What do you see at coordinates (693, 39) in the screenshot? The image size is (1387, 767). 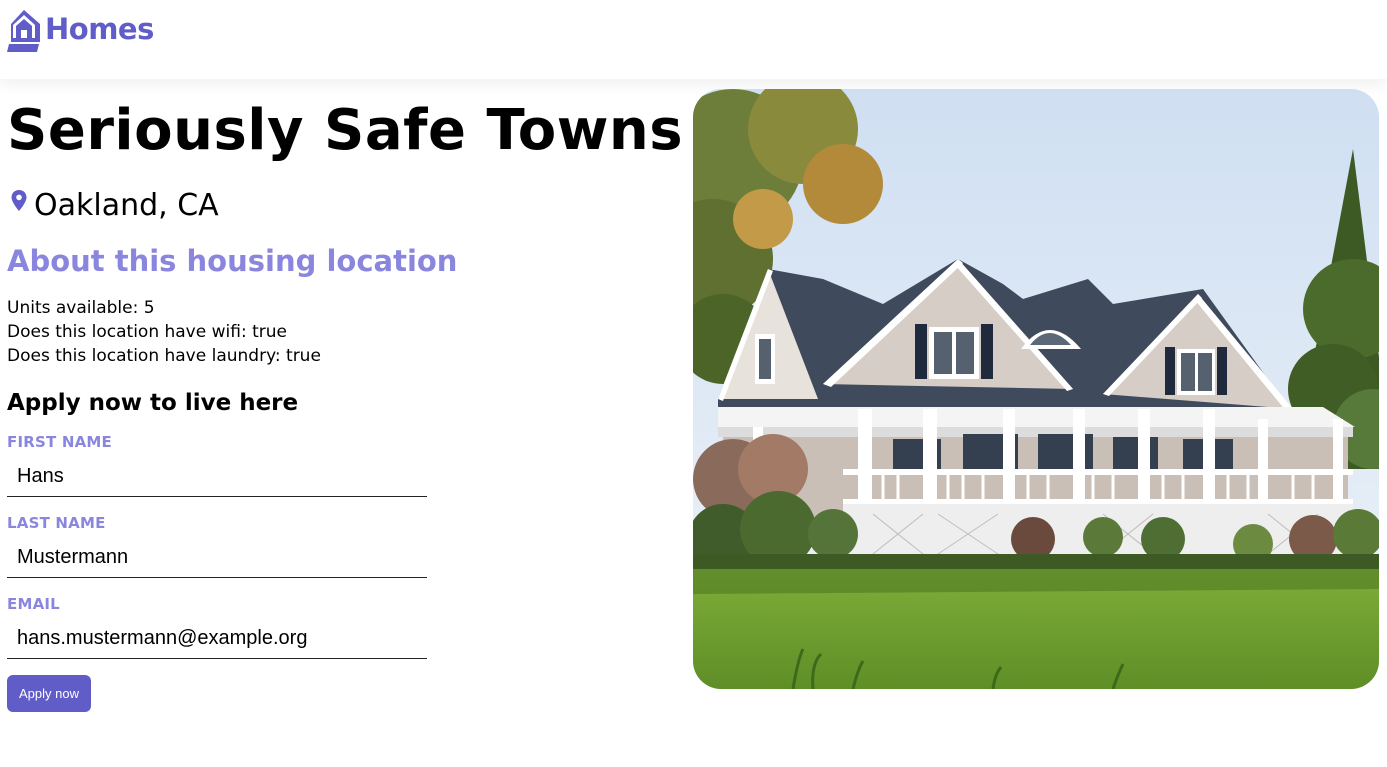 I see `top-header: Homes` at bounding box center [693, 39].